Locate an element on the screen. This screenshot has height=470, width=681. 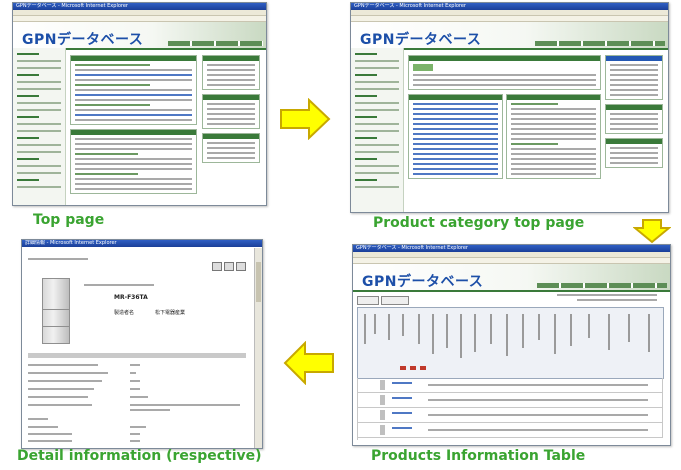
main-column is located at coordinates (133, 127).